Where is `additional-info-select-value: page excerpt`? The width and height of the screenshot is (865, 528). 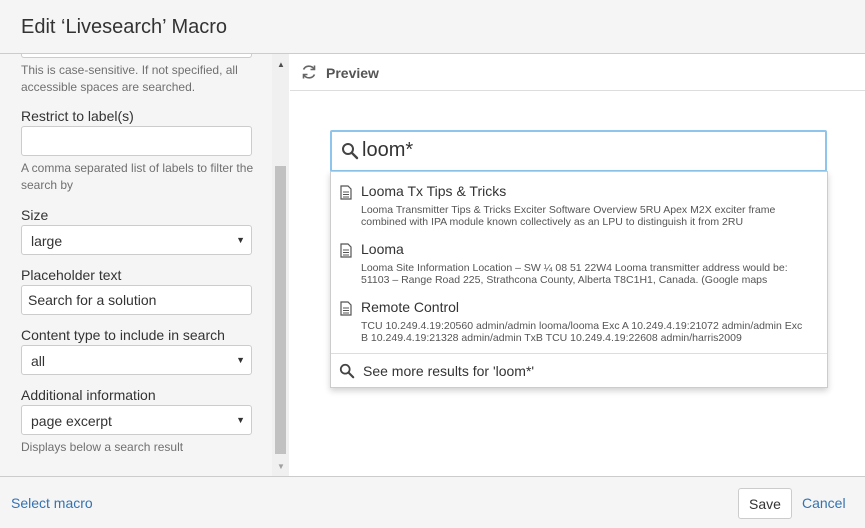
additional-info-select-value: page excerpt is located at coordinates (71, 421).